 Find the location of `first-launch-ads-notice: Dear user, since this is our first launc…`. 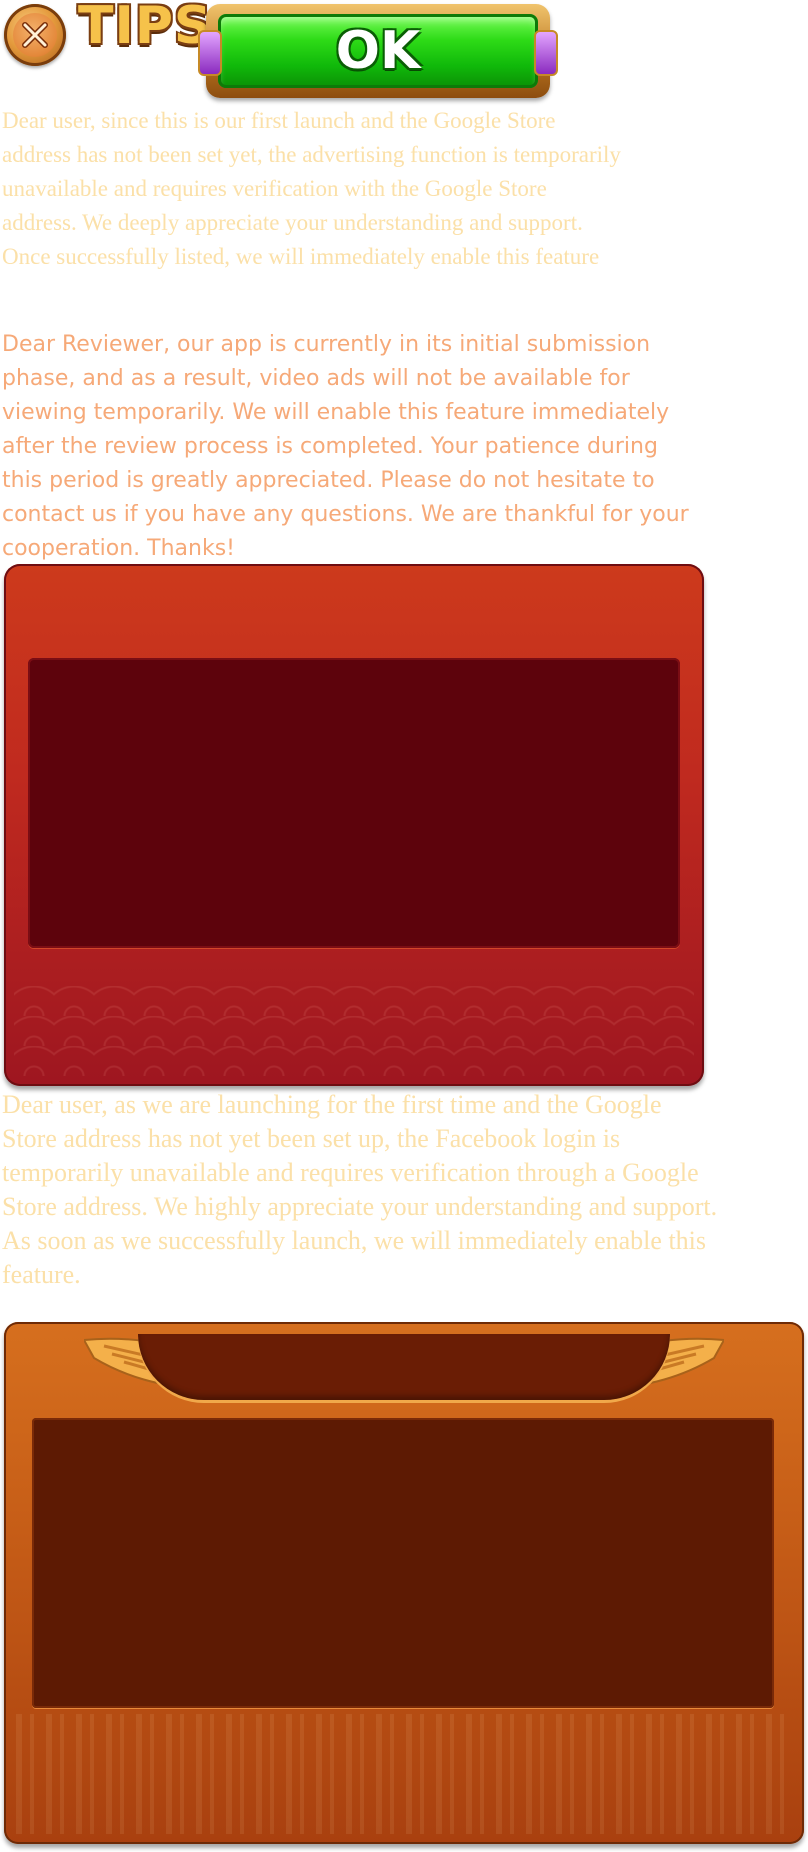

first-launch-ads-notice: Dear user, since this is our first launc… is located at coordinates (311, 188).